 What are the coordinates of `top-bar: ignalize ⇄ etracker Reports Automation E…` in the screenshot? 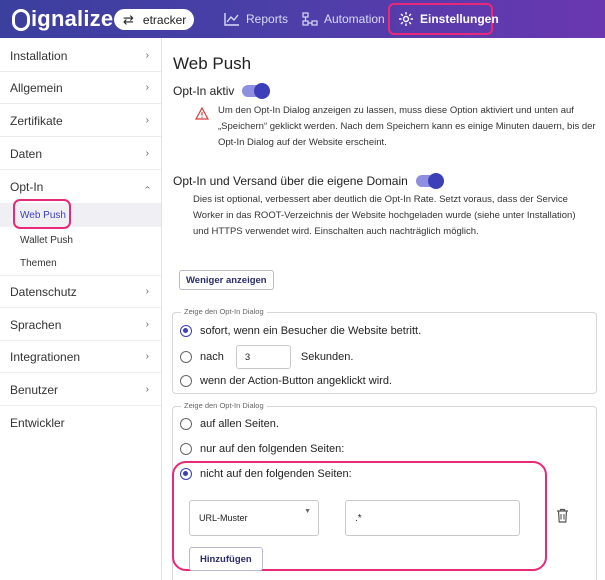 It's located at (302, 19).